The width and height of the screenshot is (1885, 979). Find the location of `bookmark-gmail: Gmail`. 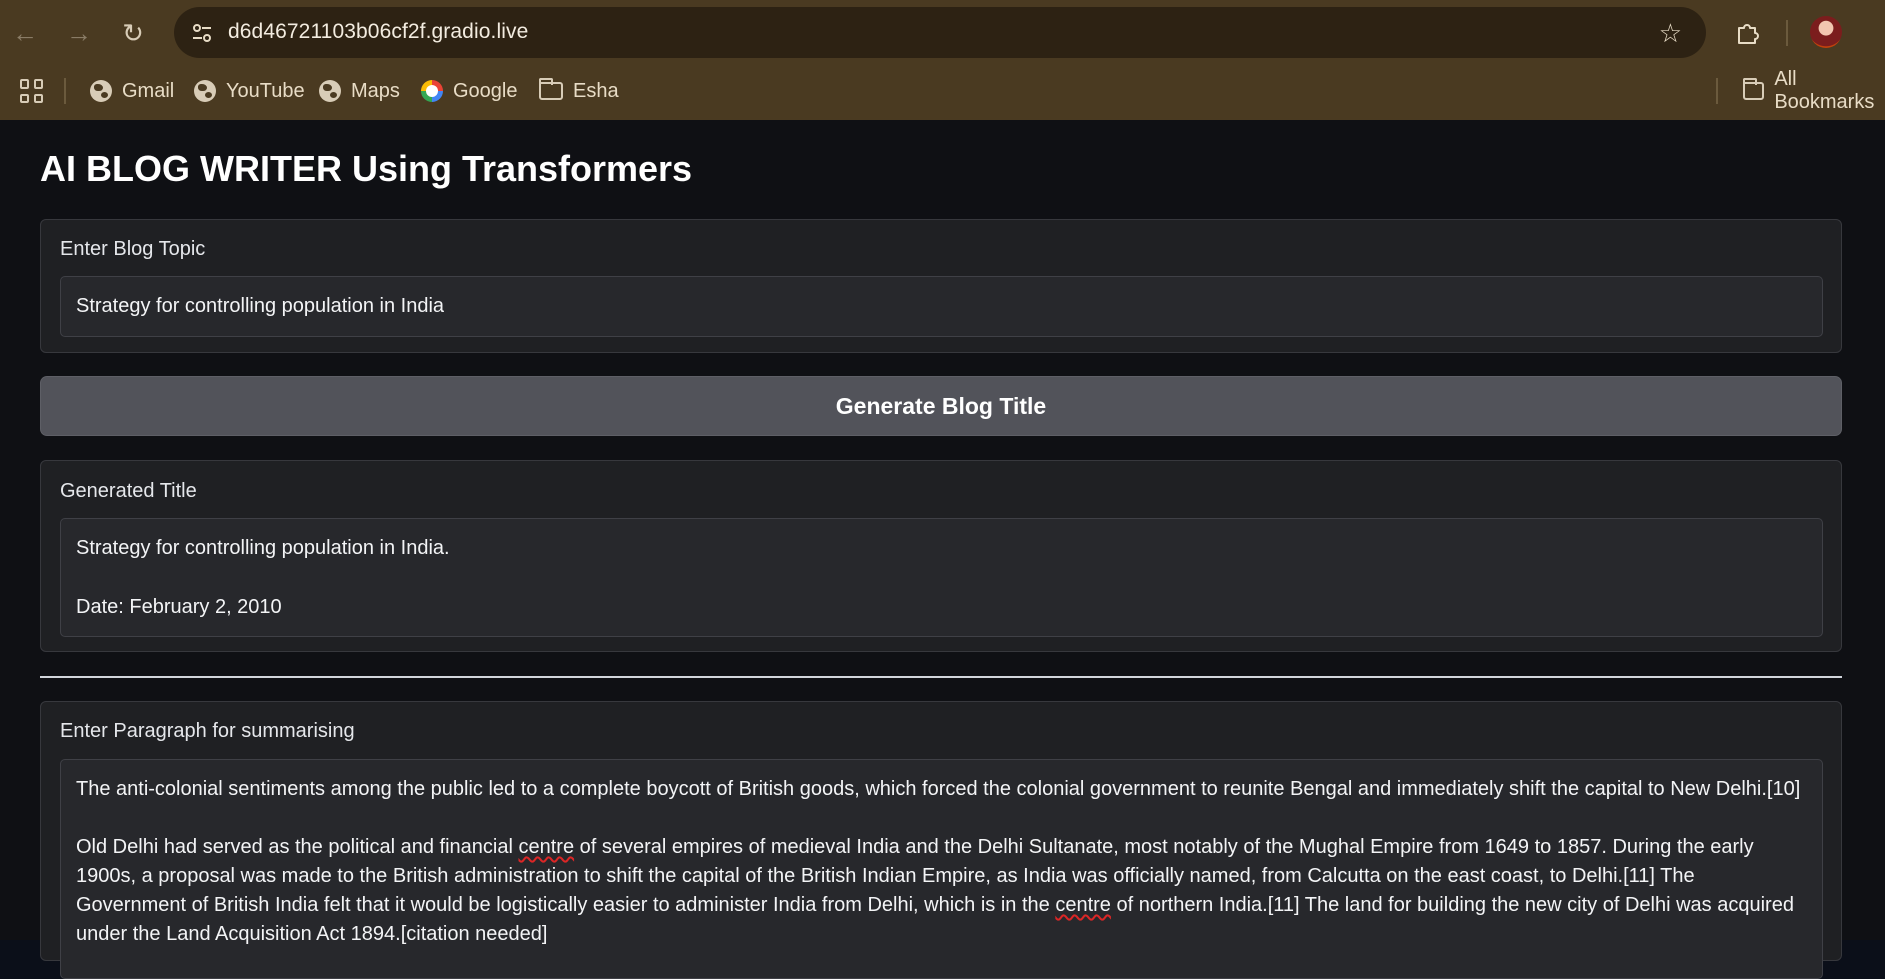

bookmark-gmail: Gmail is located at coordinates (132, 91).